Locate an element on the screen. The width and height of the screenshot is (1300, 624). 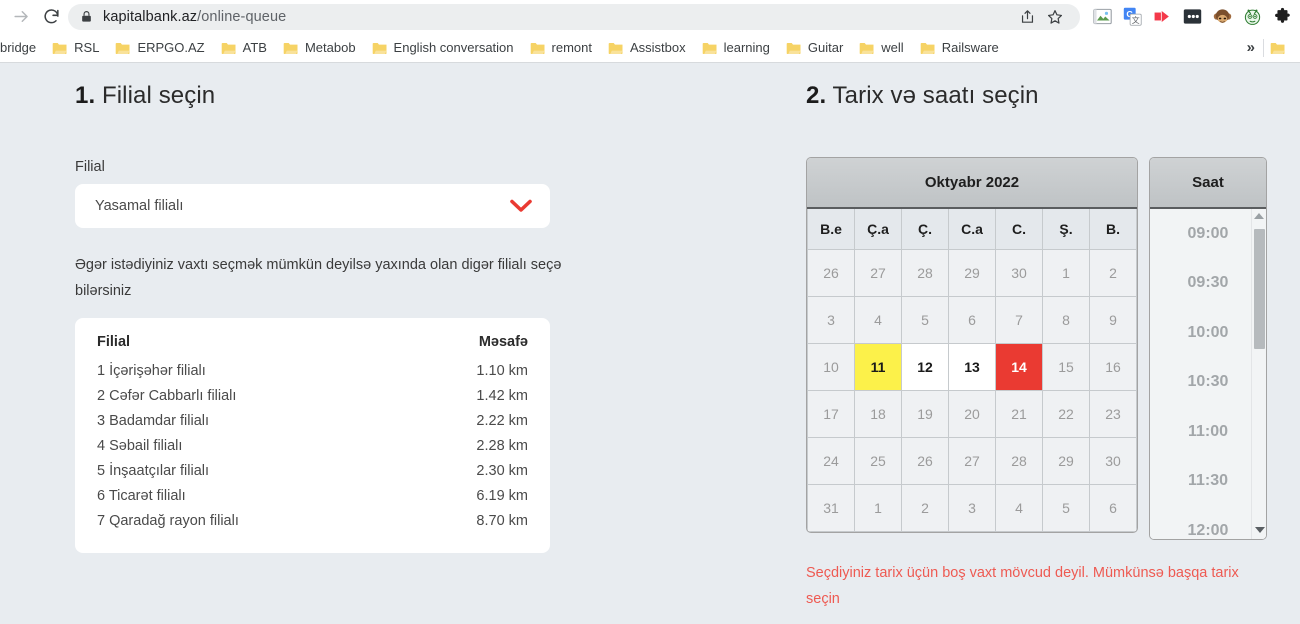
table-header-row: Filial Məsafə is located at coordinates (312, 346).